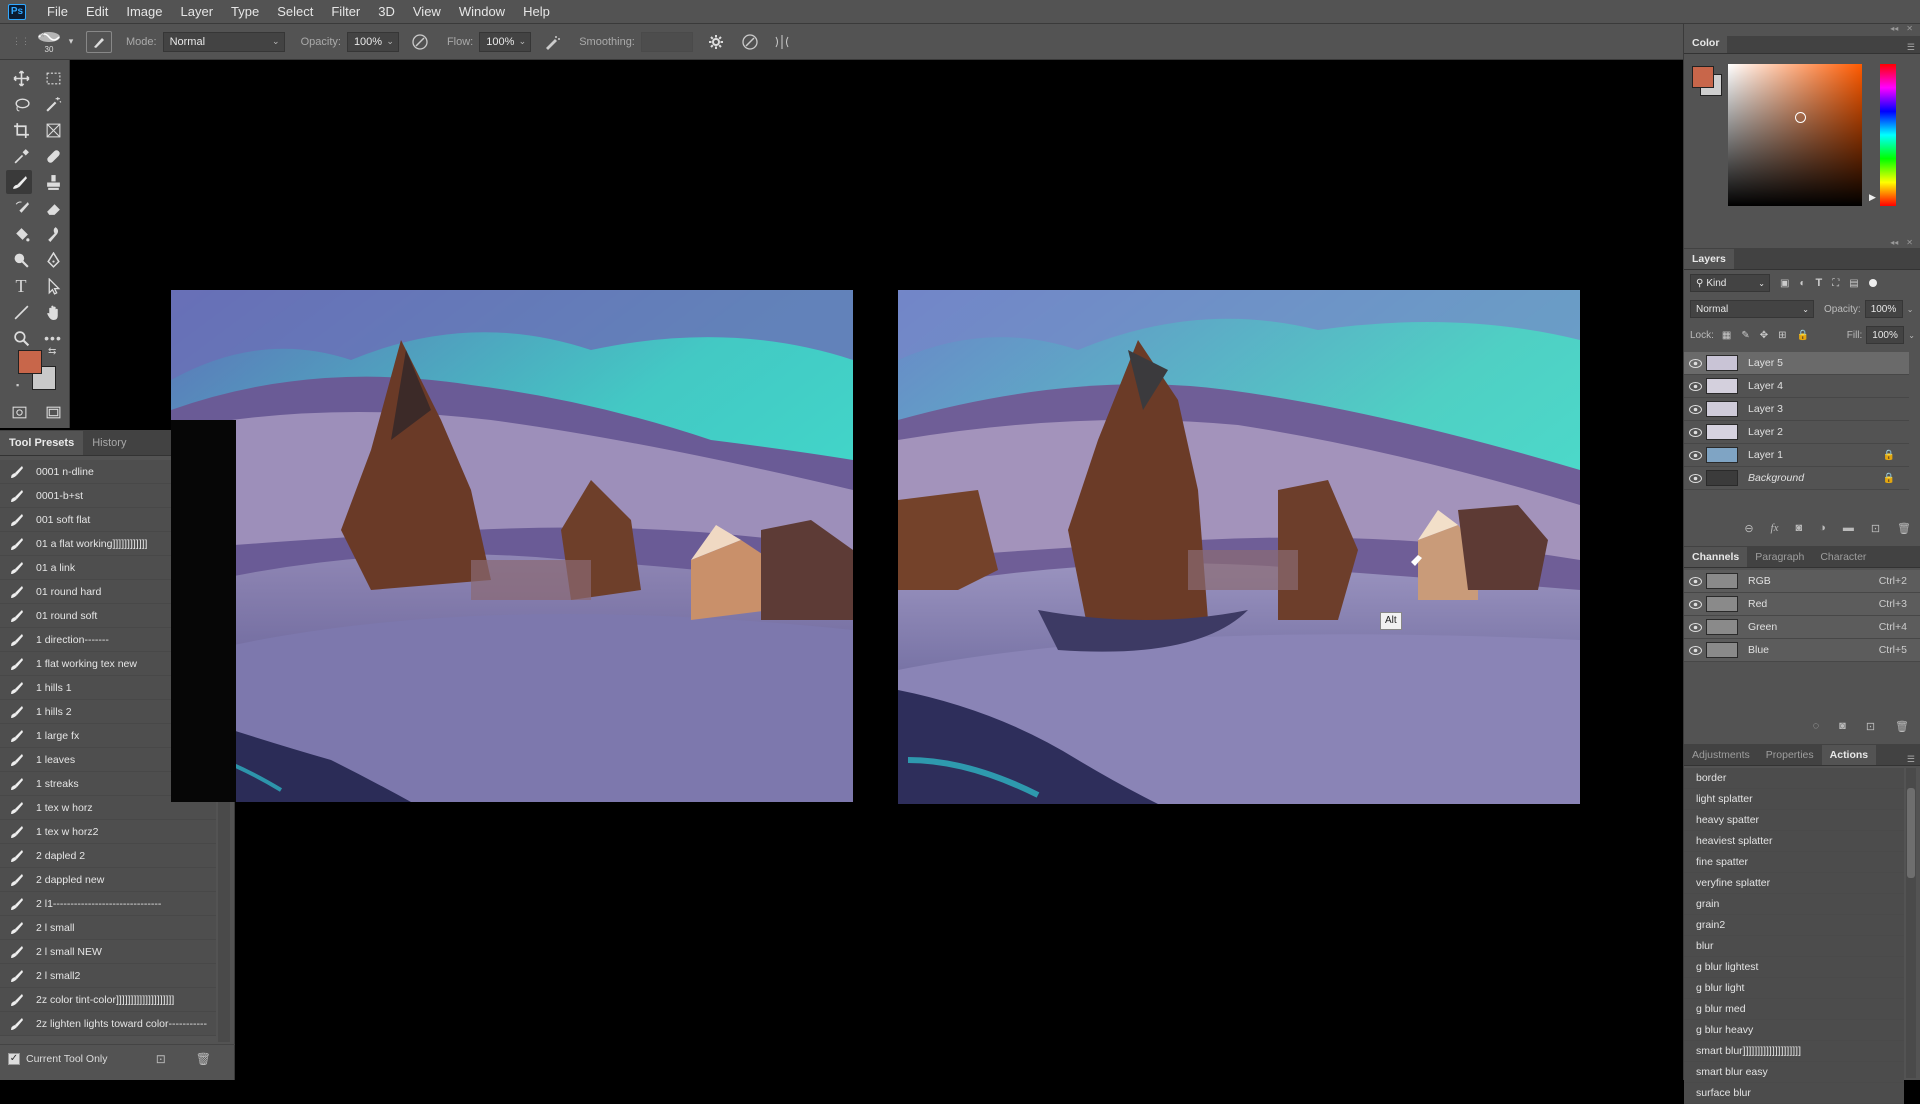 The width and height of the screenshot is (1920, 1104). What do you see at coordinates (99, 41) in the screenshot?
I see `brush-settings-toggle-icon` at bounding box center [99, 41].